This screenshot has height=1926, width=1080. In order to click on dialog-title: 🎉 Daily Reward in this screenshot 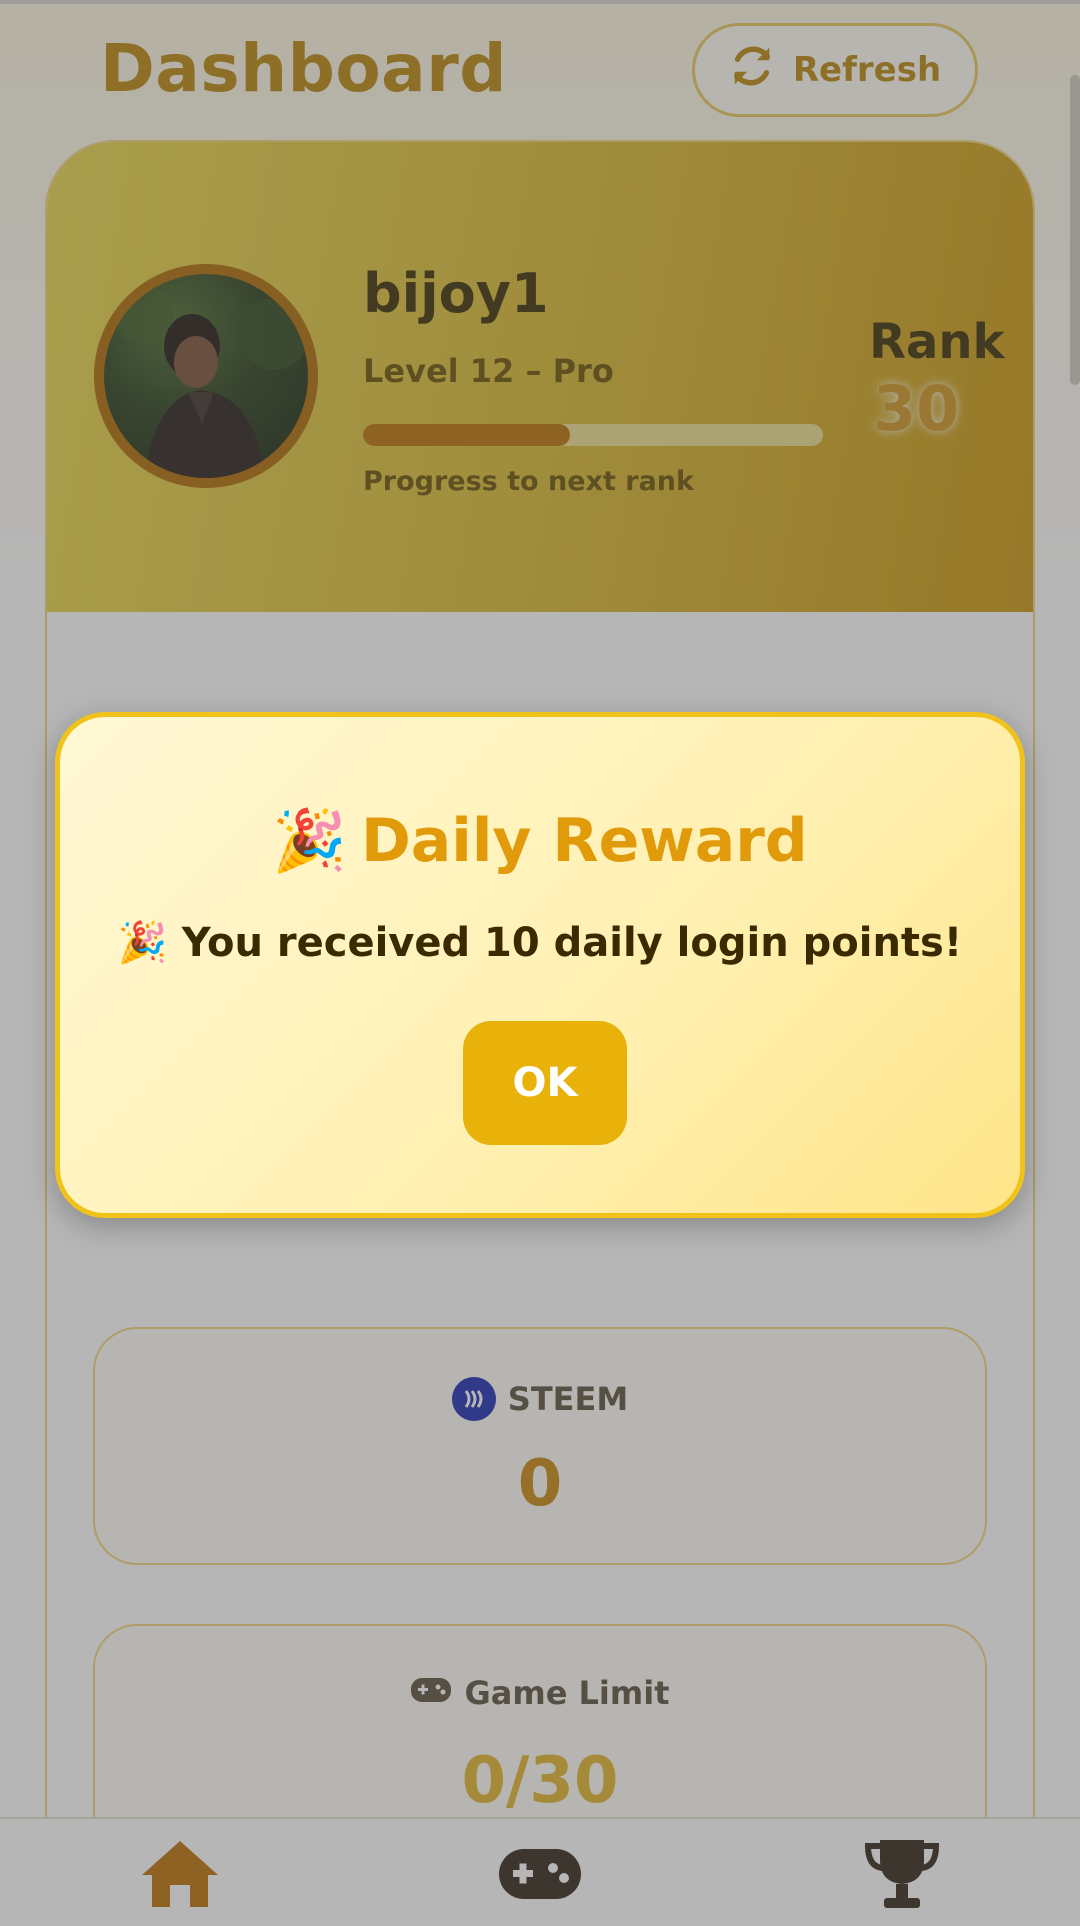, I will do `click(540, 841)`.